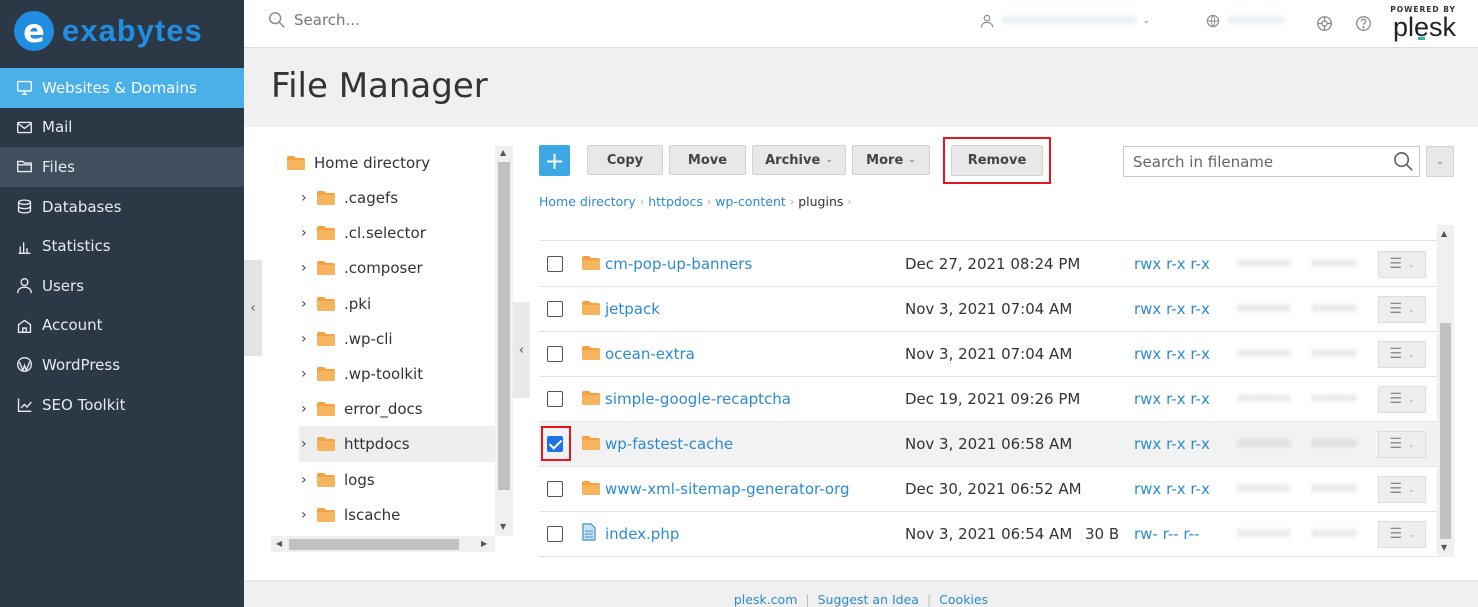  I want to click on footer-link: plesk.com, so click(766, 599).